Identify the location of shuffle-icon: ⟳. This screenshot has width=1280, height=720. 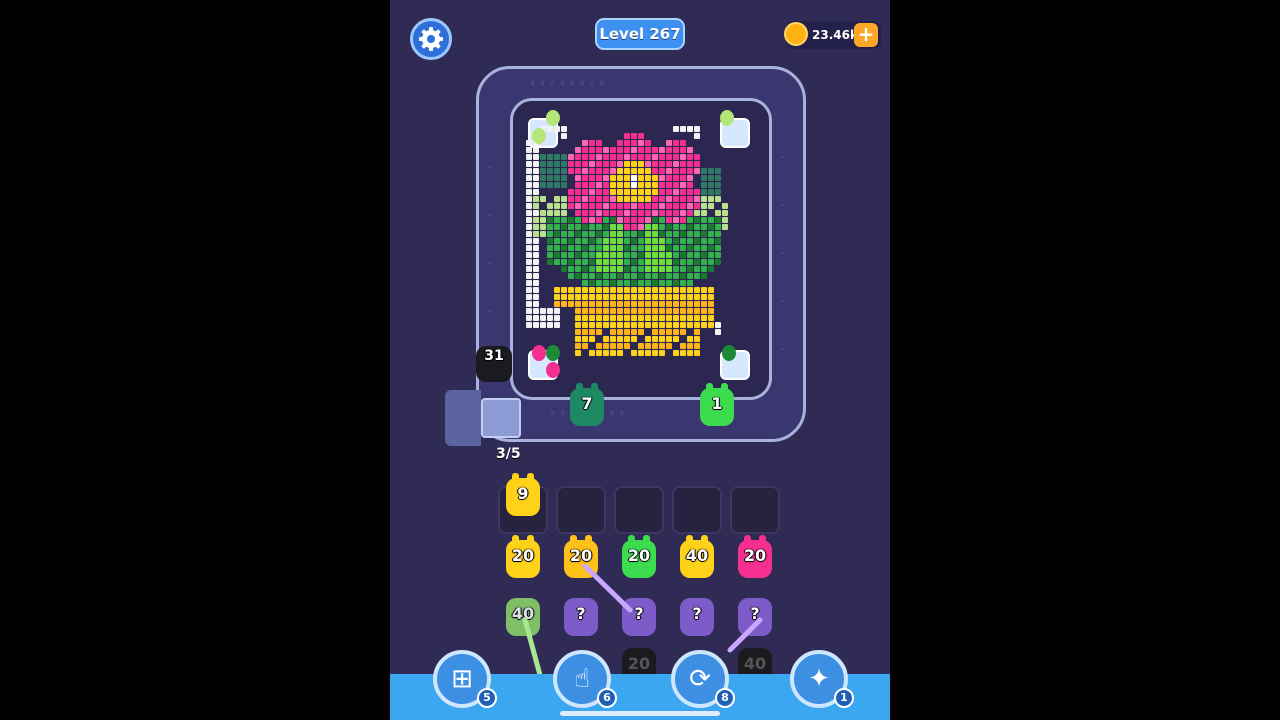
(700, 679).